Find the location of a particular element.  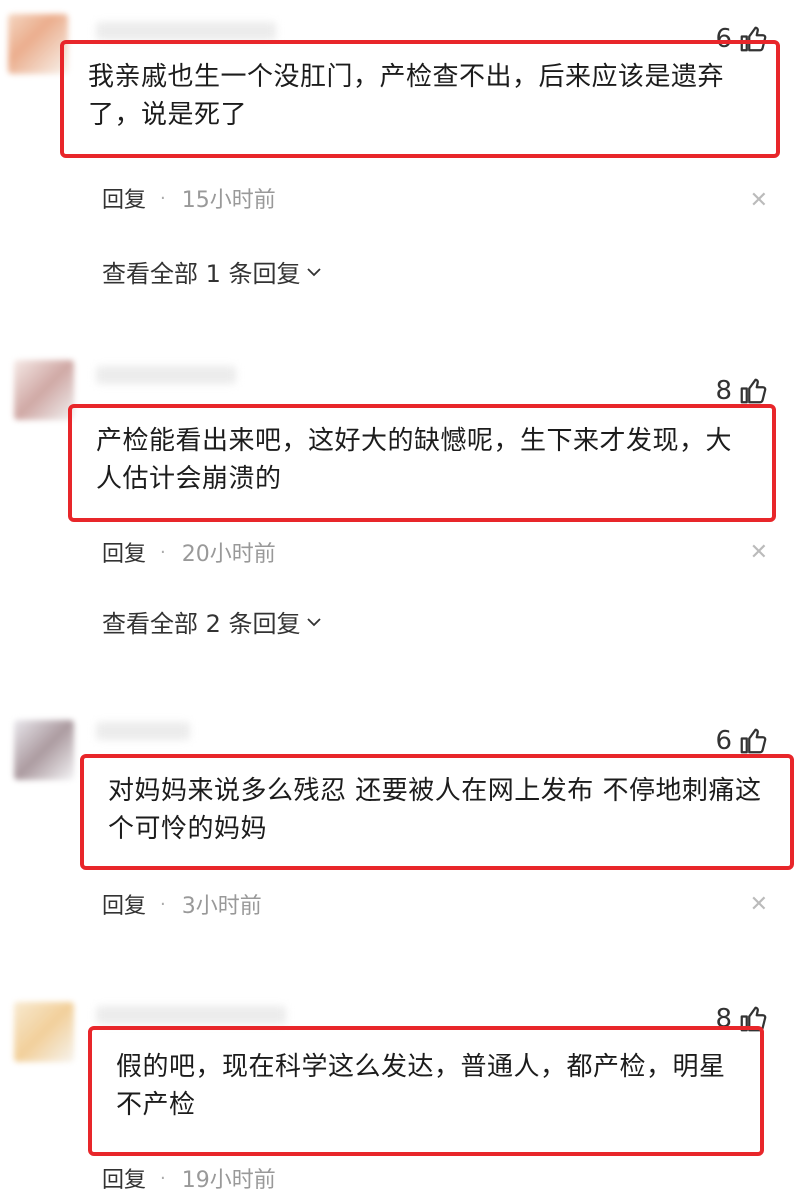

timestamp: 20小时前 is located at coordinates (228, 554).